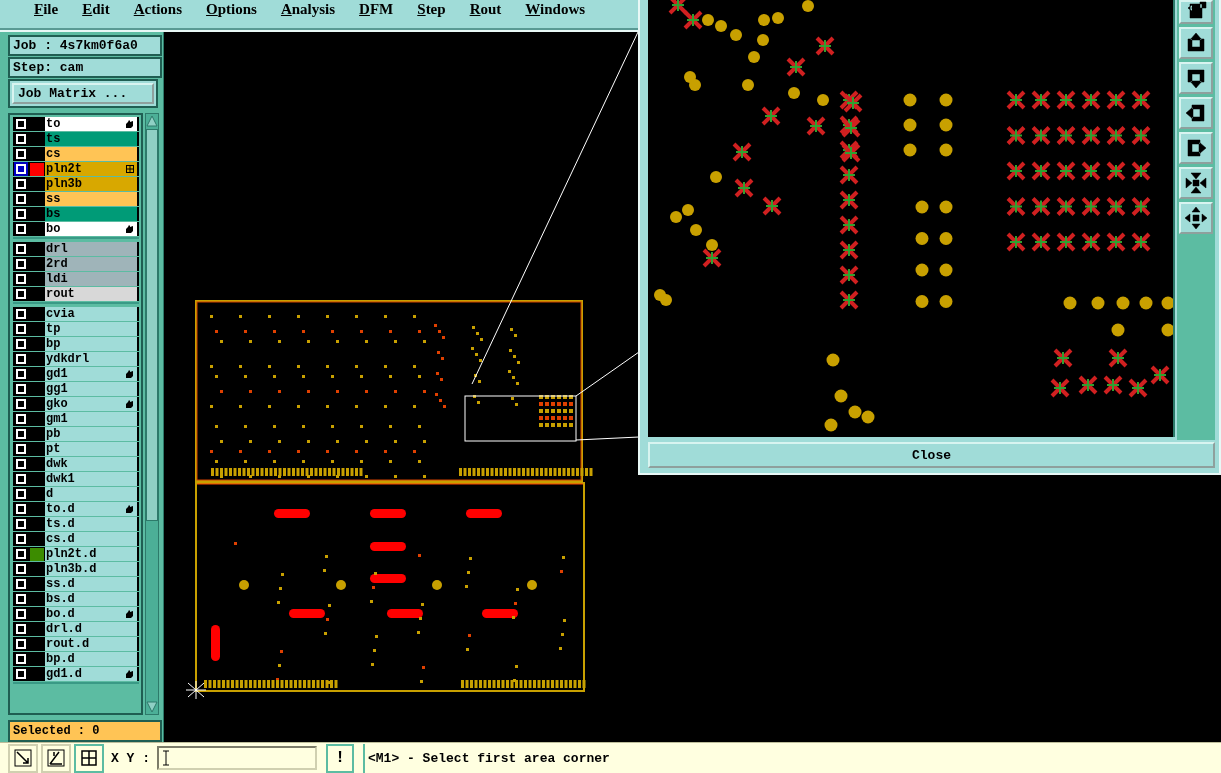 This screenshot has height=773, width=1221. I want to click on layer-label: pb, so click(53, 434).